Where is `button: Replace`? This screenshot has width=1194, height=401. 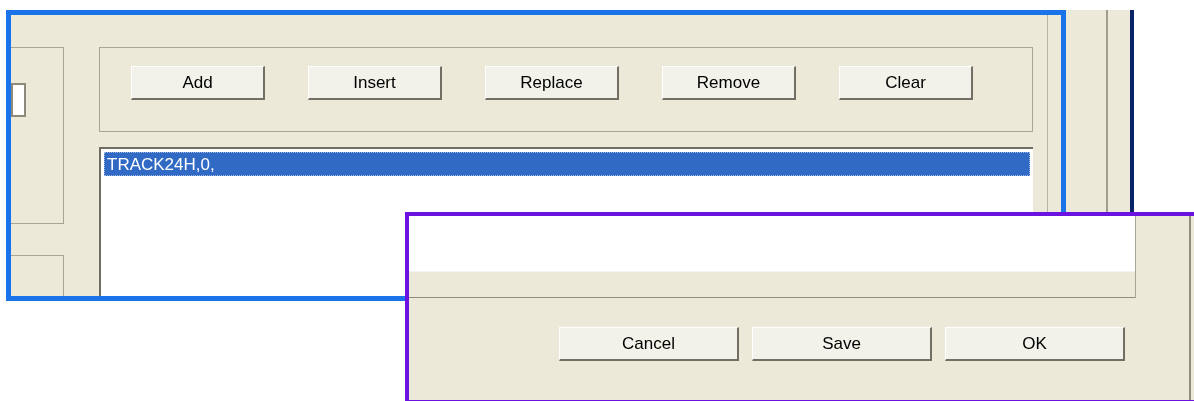 button: Replace is located at coordinates (552, 83).